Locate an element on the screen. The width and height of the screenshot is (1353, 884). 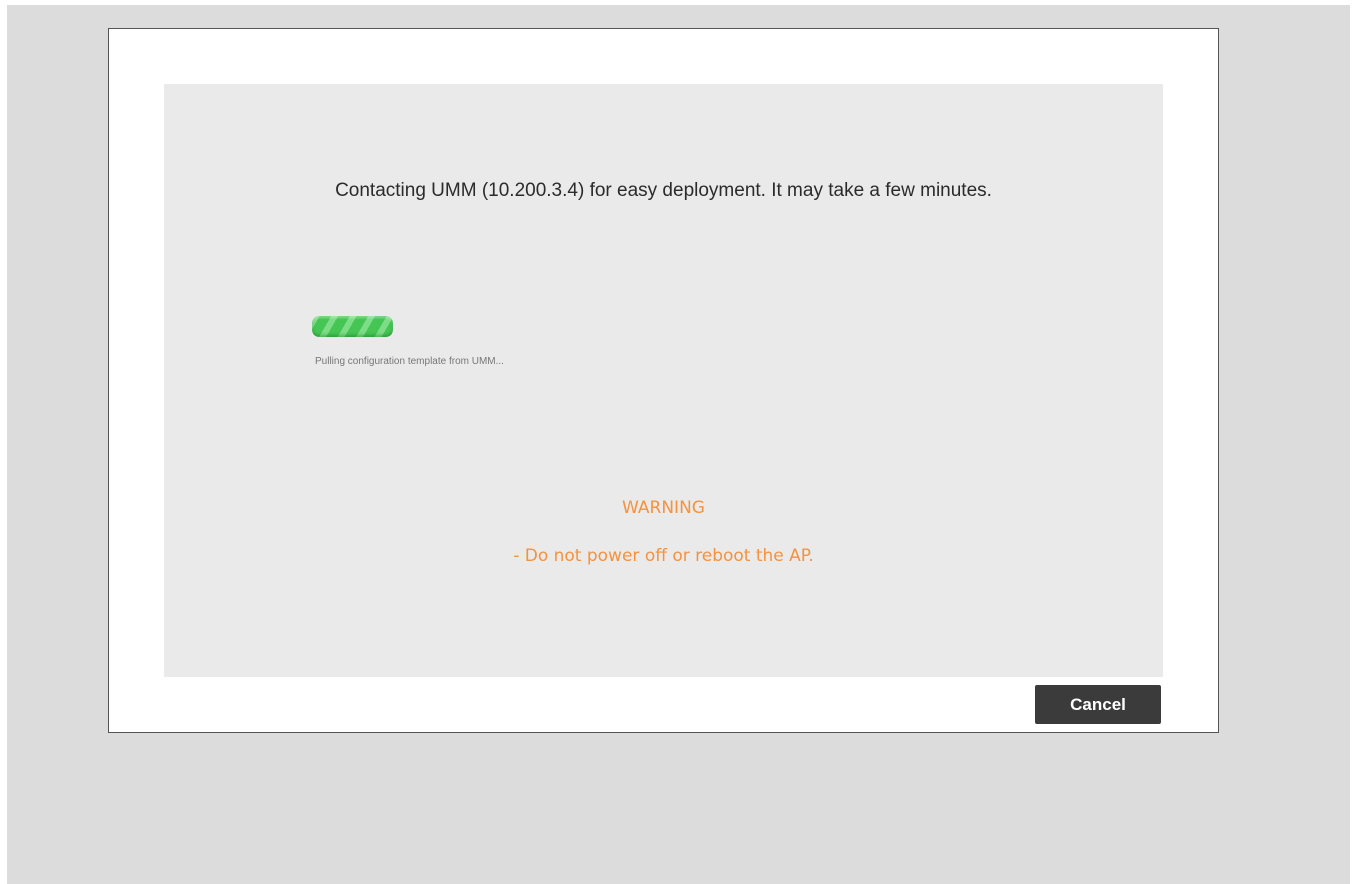
progress-bar-fill is located at coordinates (352, 326).